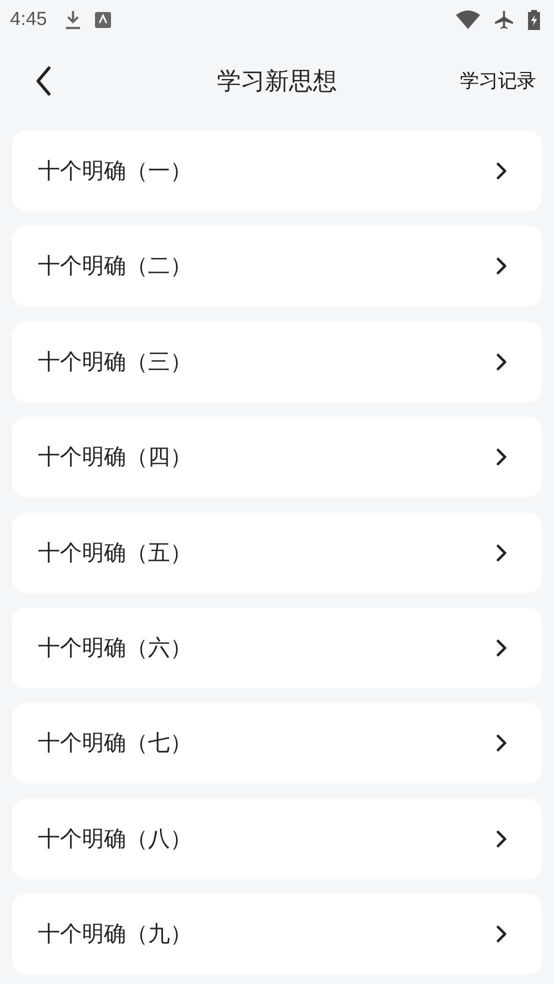 This screenshot has height=984, width=554. I want to click on page-title: 学习新思想, so click(277, 81).